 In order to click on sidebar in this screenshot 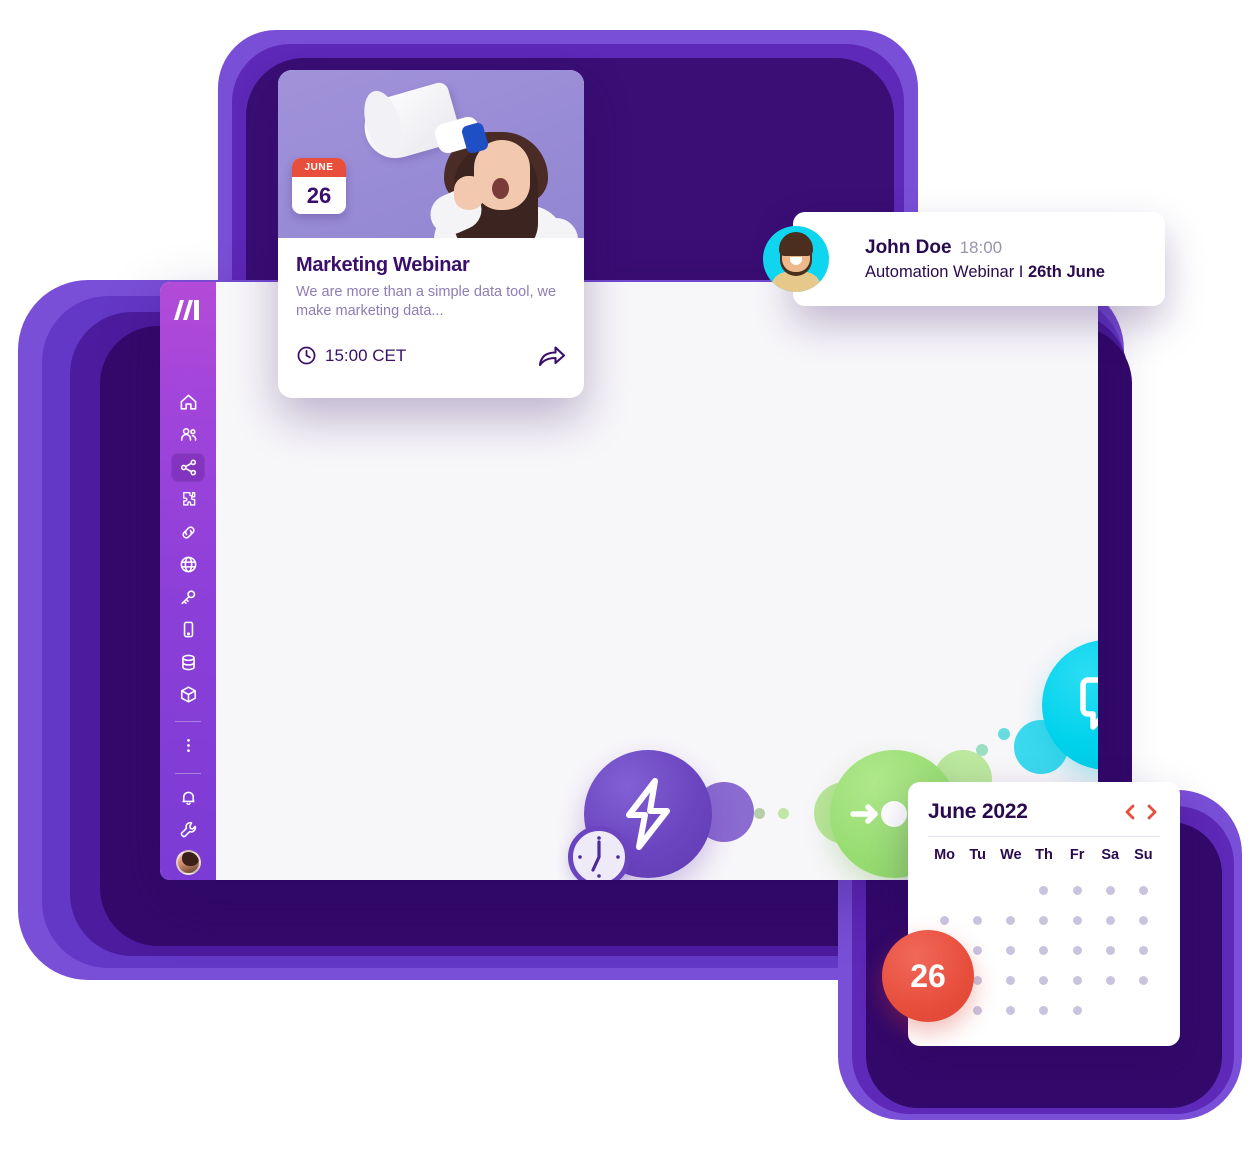, I will do `click(188, 581)`.